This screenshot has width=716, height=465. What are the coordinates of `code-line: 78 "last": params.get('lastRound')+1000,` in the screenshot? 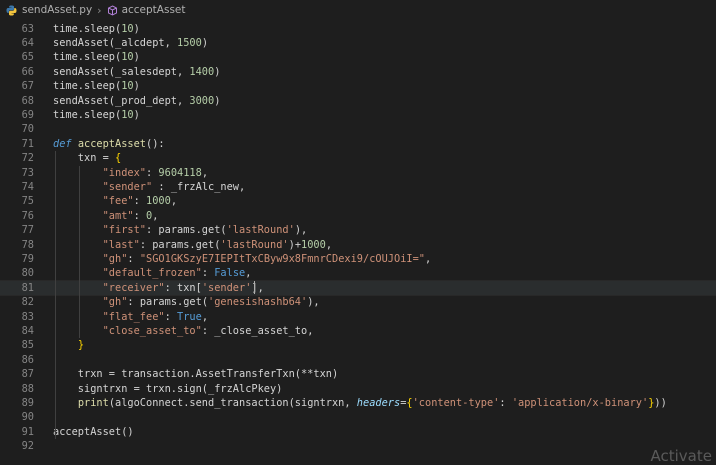 It's located at (358, 245).